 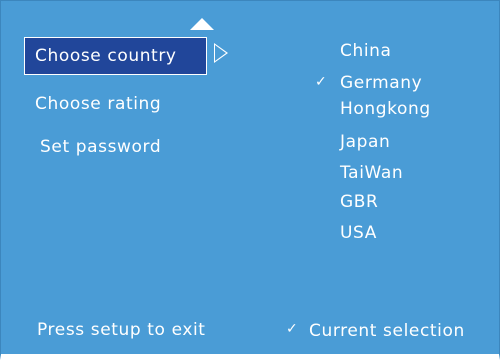 What do you see at coordinates (98, 104) in the screenshot?
I see `menu-item-choose-rating: Choose rating` at bounding box center [98, 104].